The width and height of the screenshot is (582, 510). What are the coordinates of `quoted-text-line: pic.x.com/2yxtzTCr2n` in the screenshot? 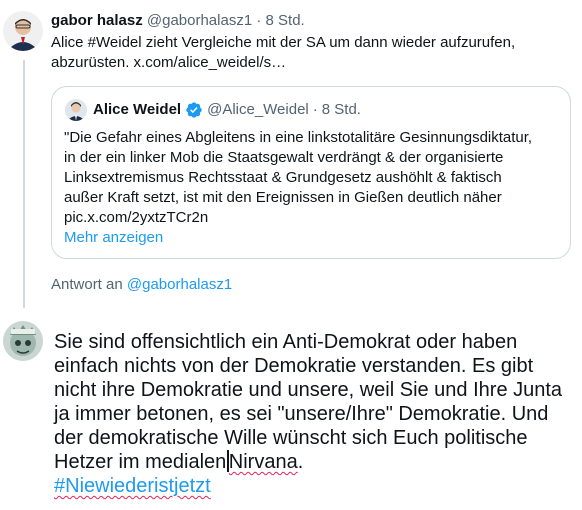 It's located at (136, 217).